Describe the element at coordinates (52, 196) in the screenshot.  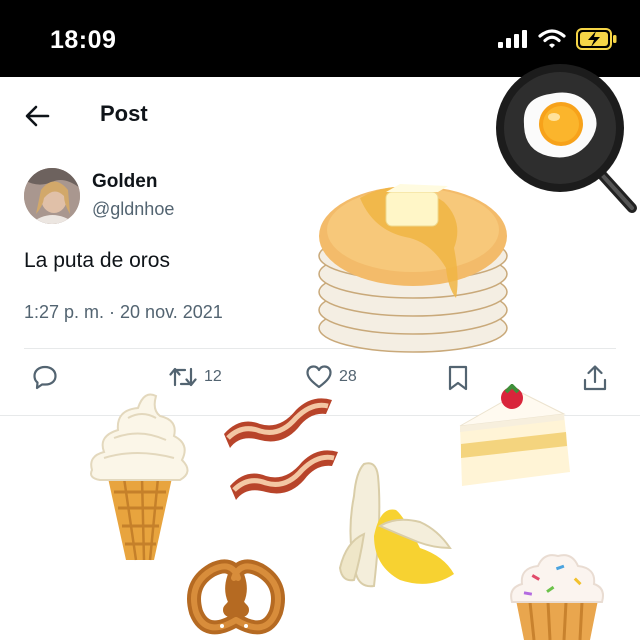
I see `avatar` at that location.